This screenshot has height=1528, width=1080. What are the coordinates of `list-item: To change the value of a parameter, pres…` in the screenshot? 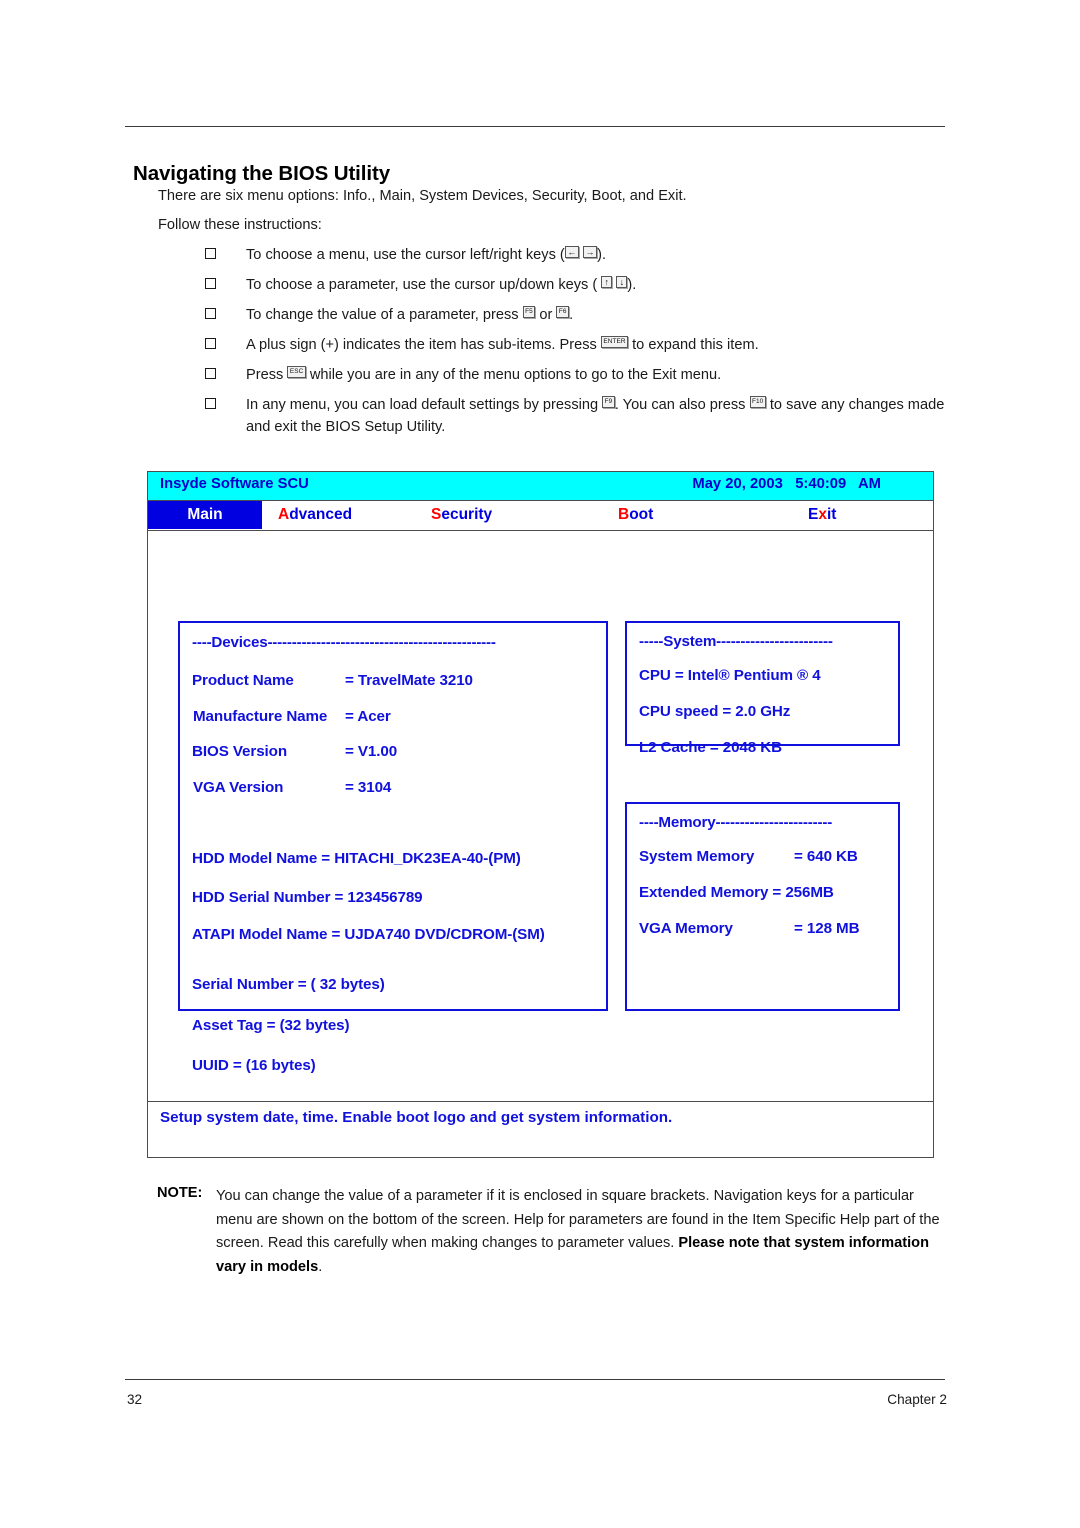 It's located at (575, 316).